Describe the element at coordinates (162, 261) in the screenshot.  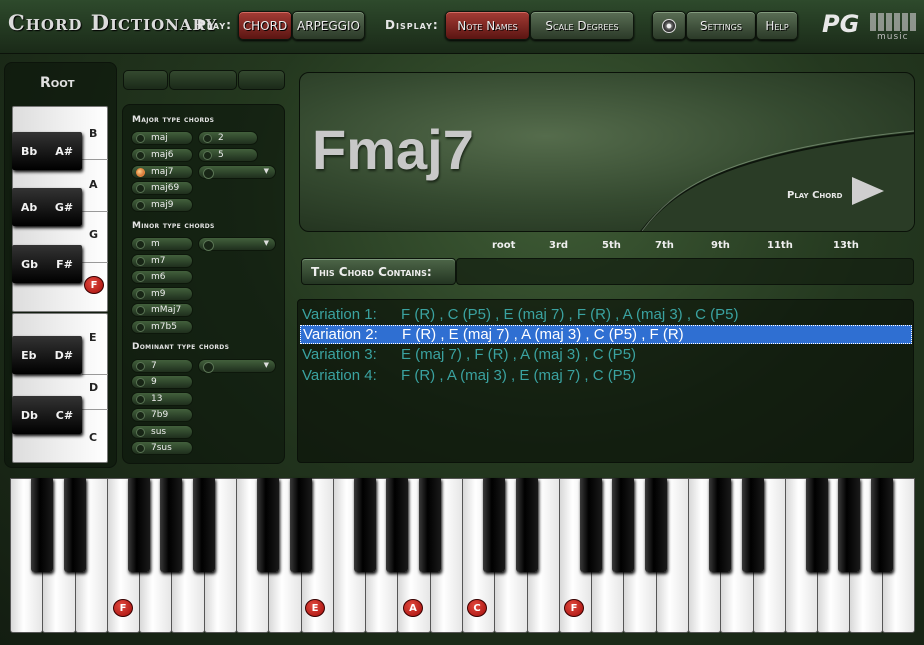
I see `chord-m7: m7` at that location.